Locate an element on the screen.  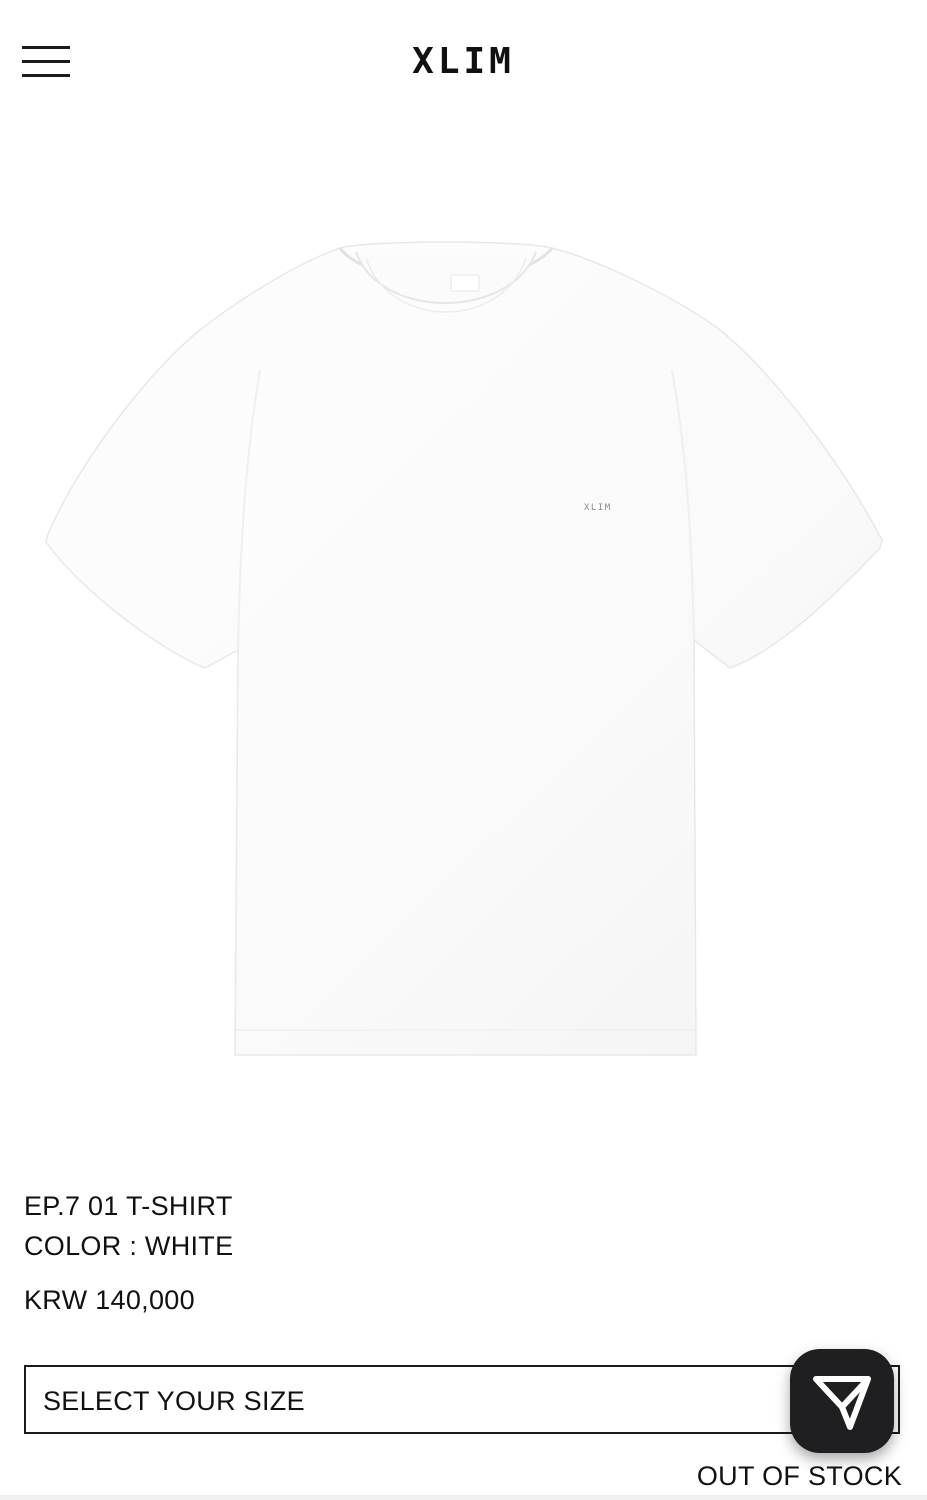
paper-plane-icon is located at coordinates (842, 1403).